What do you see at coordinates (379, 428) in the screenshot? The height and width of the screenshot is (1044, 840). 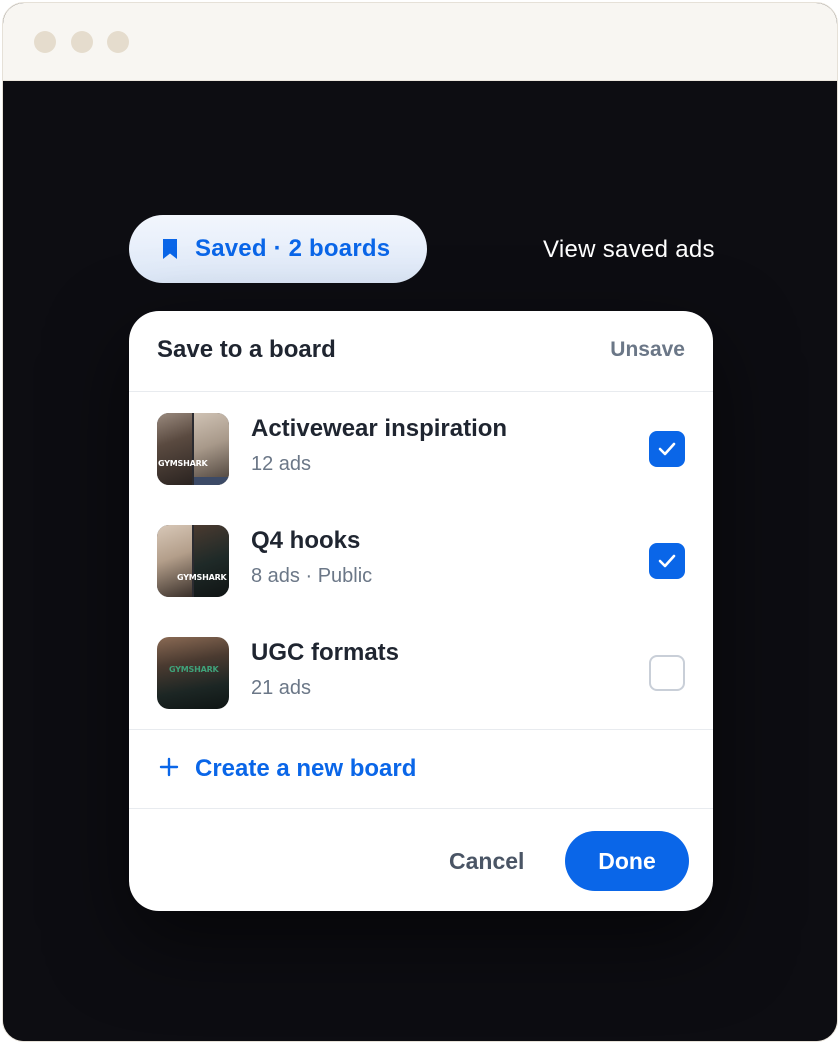 I see `board-name: Activewear inspiration` at bounding box center [379, 428].